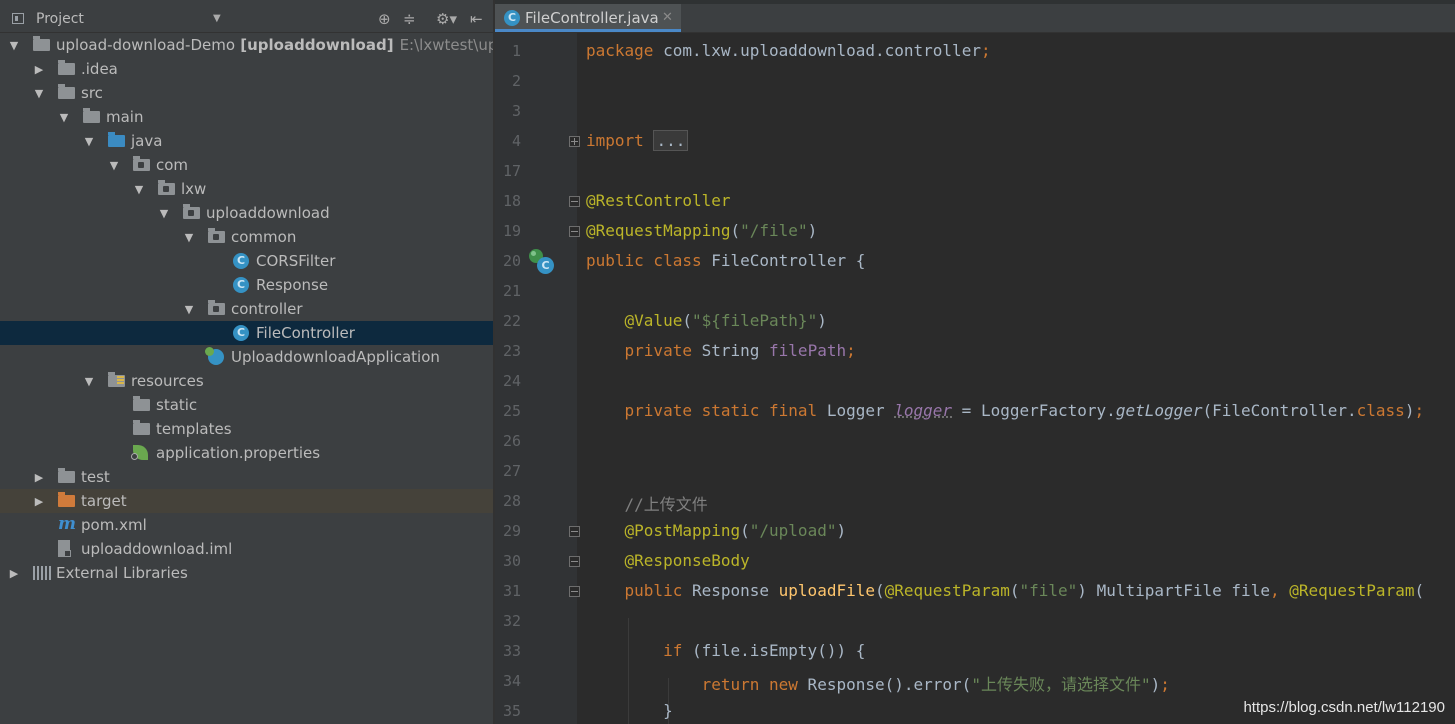  I want to click on fold-expand-icon, so click(574, 141).